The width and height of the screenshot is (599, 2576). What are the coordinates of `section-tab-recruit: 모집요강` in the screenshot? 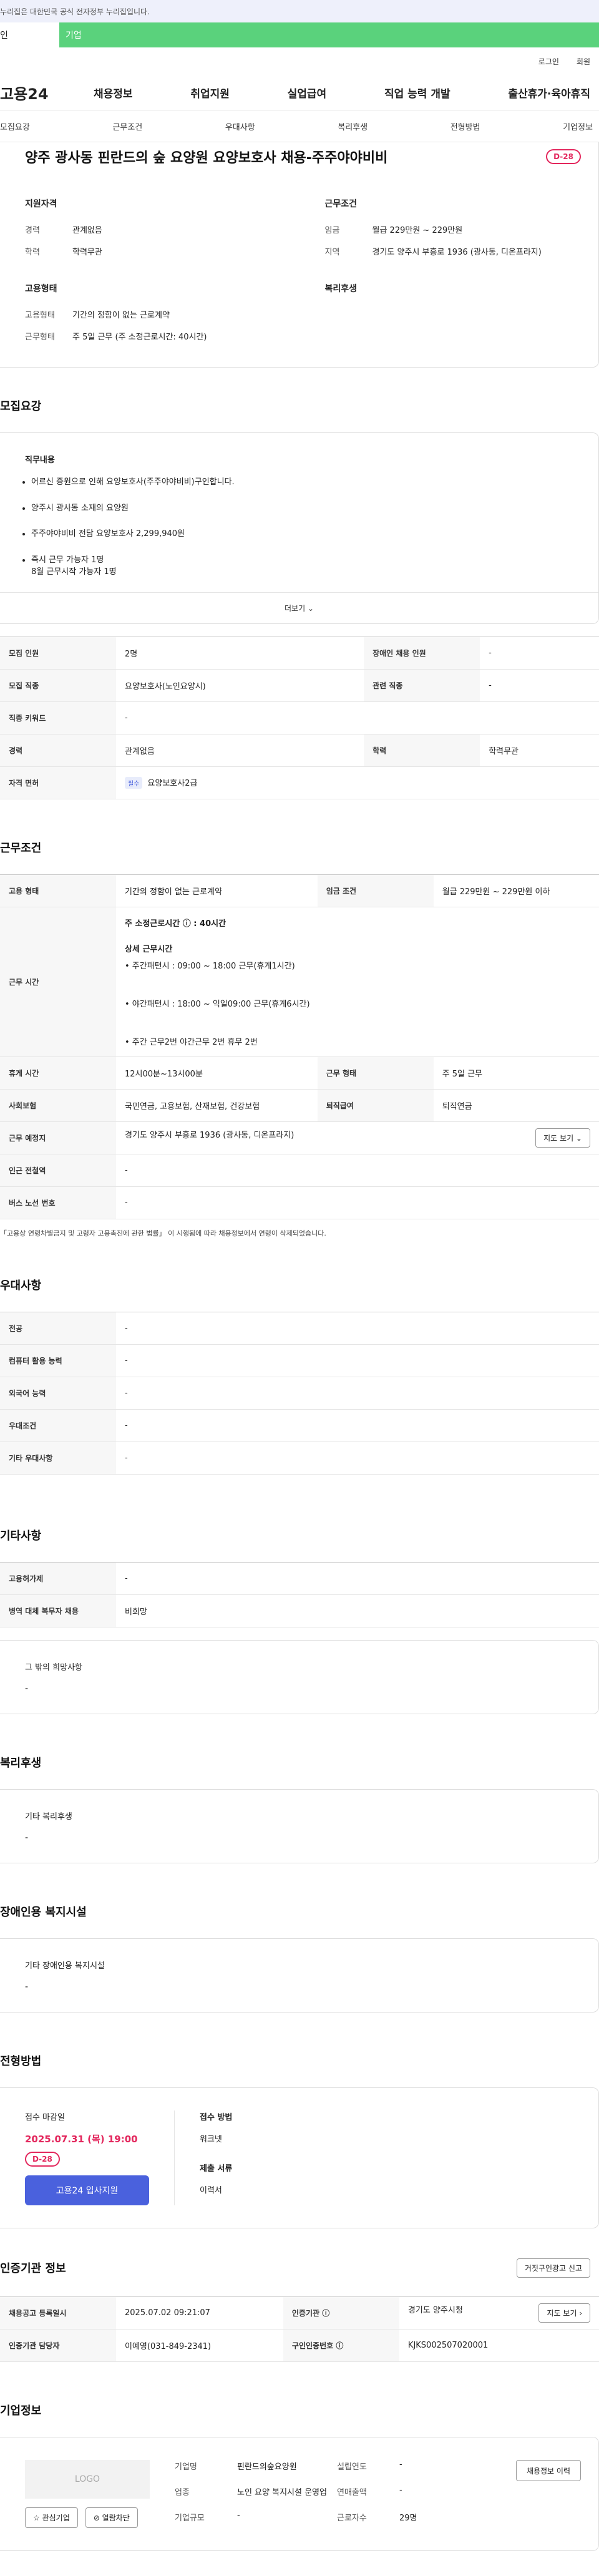 It's located at (15, 126).